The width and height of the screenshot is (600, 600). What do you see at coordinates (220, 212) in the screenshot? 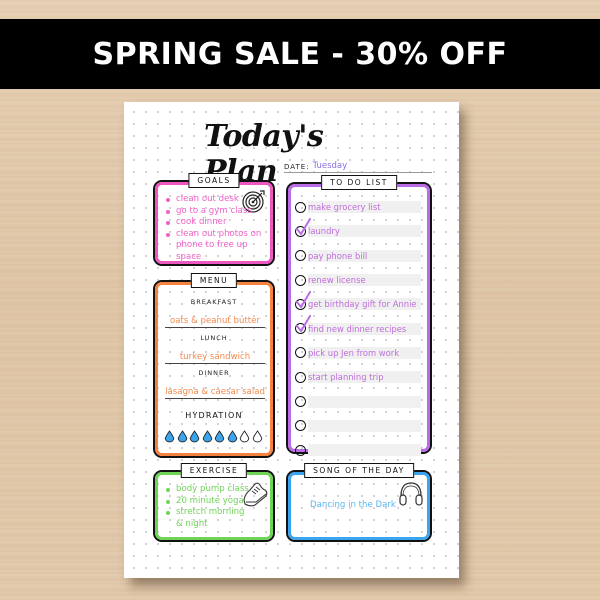
I see `goal-item: go to a gym class` at bounding box center [220, 212].